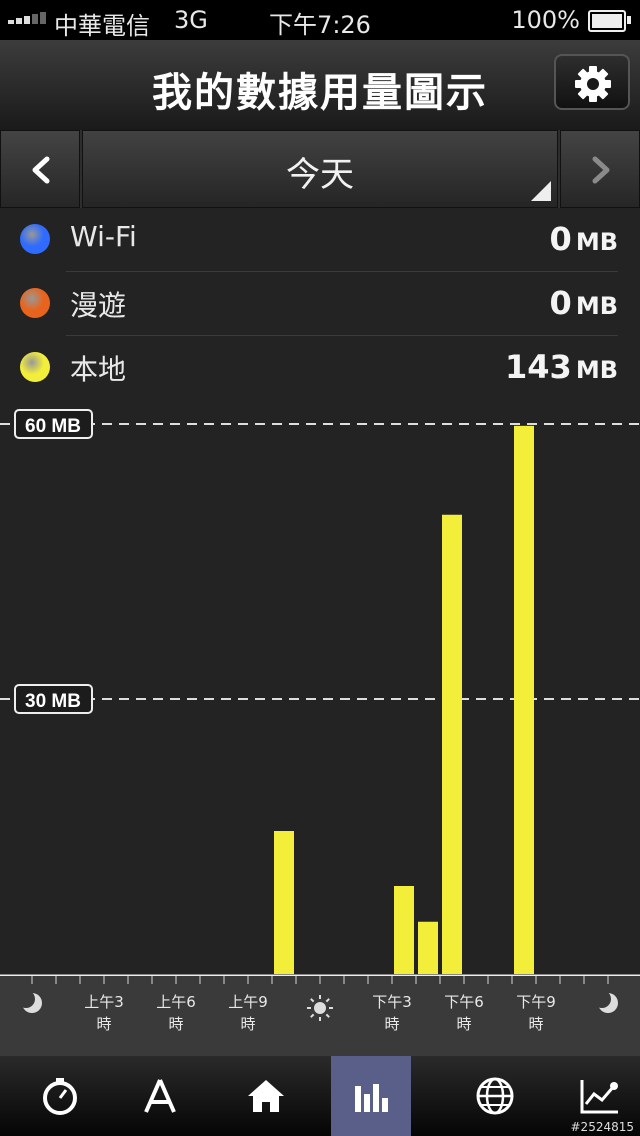 This screenshot has width=640, height=1136. I want to click on chevron-right-icon, so click(601, 170).